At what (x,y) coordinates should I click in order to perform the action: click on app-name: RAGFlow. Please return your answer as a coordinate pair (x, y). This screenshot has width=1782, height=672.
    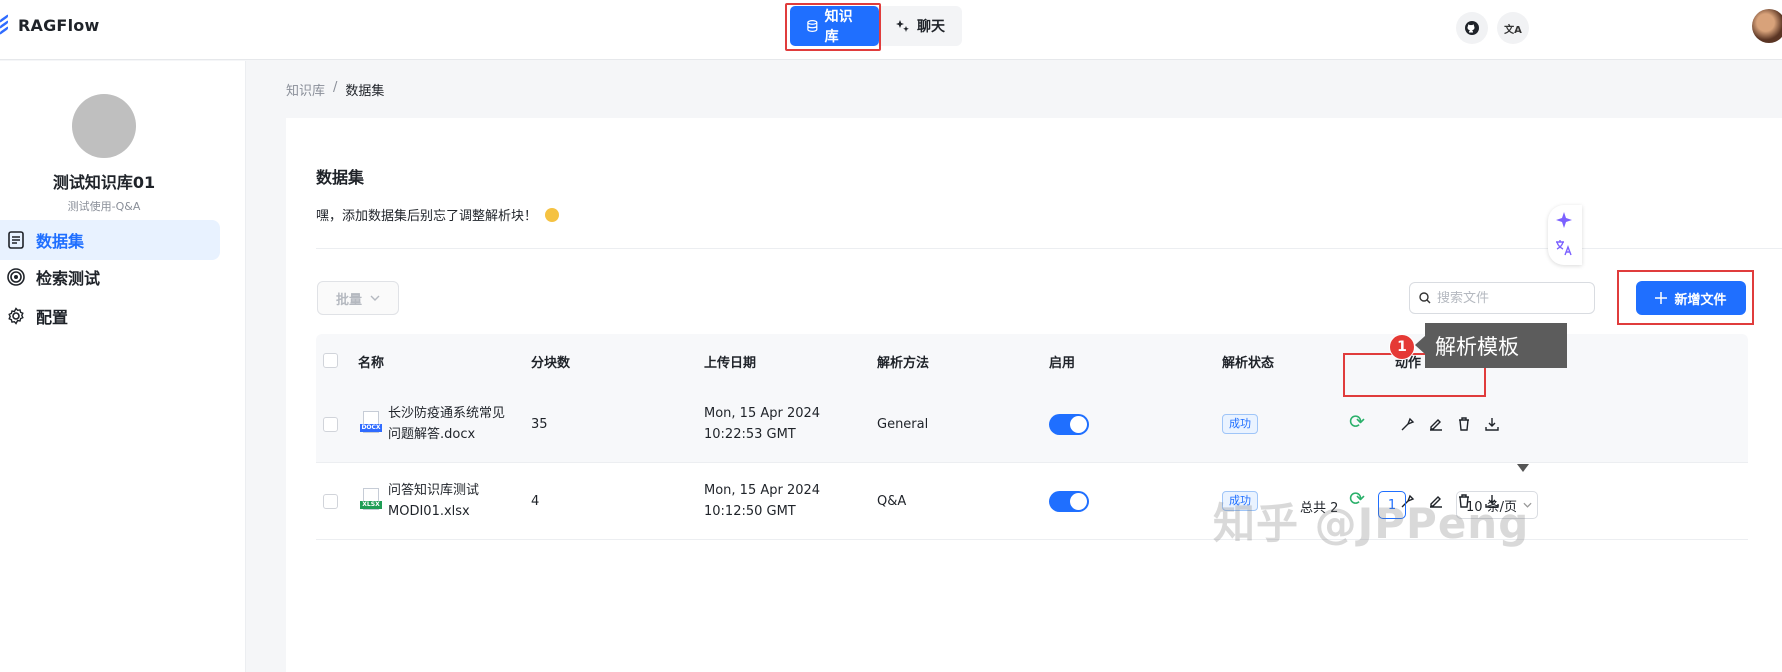
    Looking at the image, I should click on (59, 25).